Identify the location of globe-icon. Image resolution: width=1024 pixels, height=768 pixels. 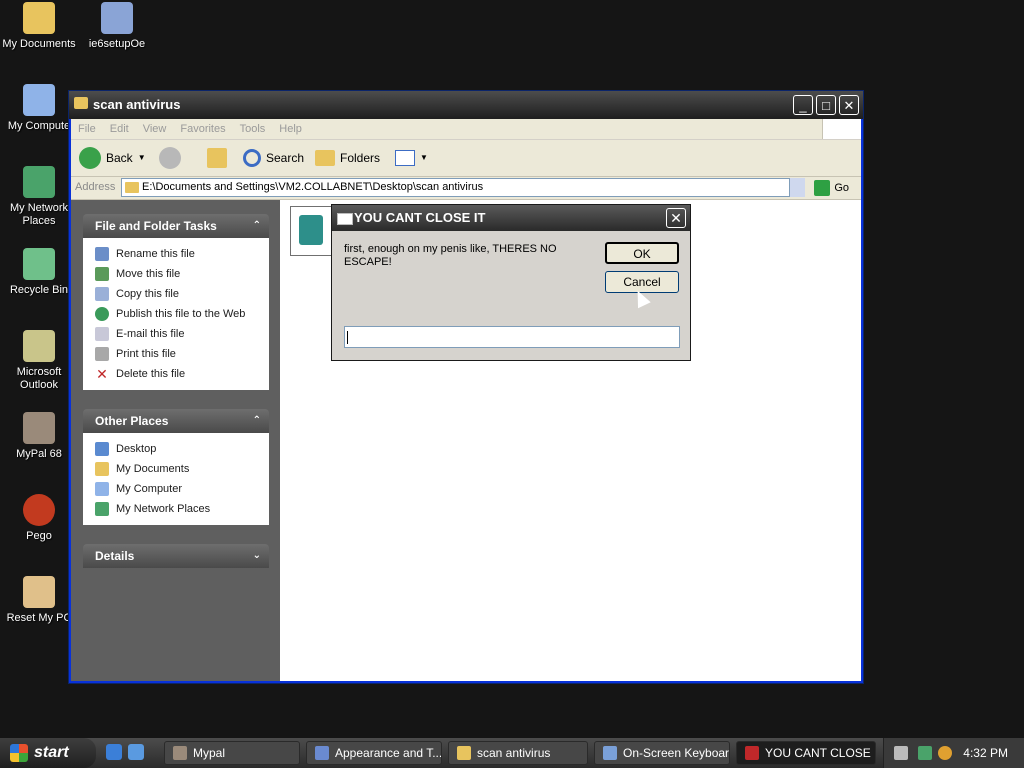
(102, 314).